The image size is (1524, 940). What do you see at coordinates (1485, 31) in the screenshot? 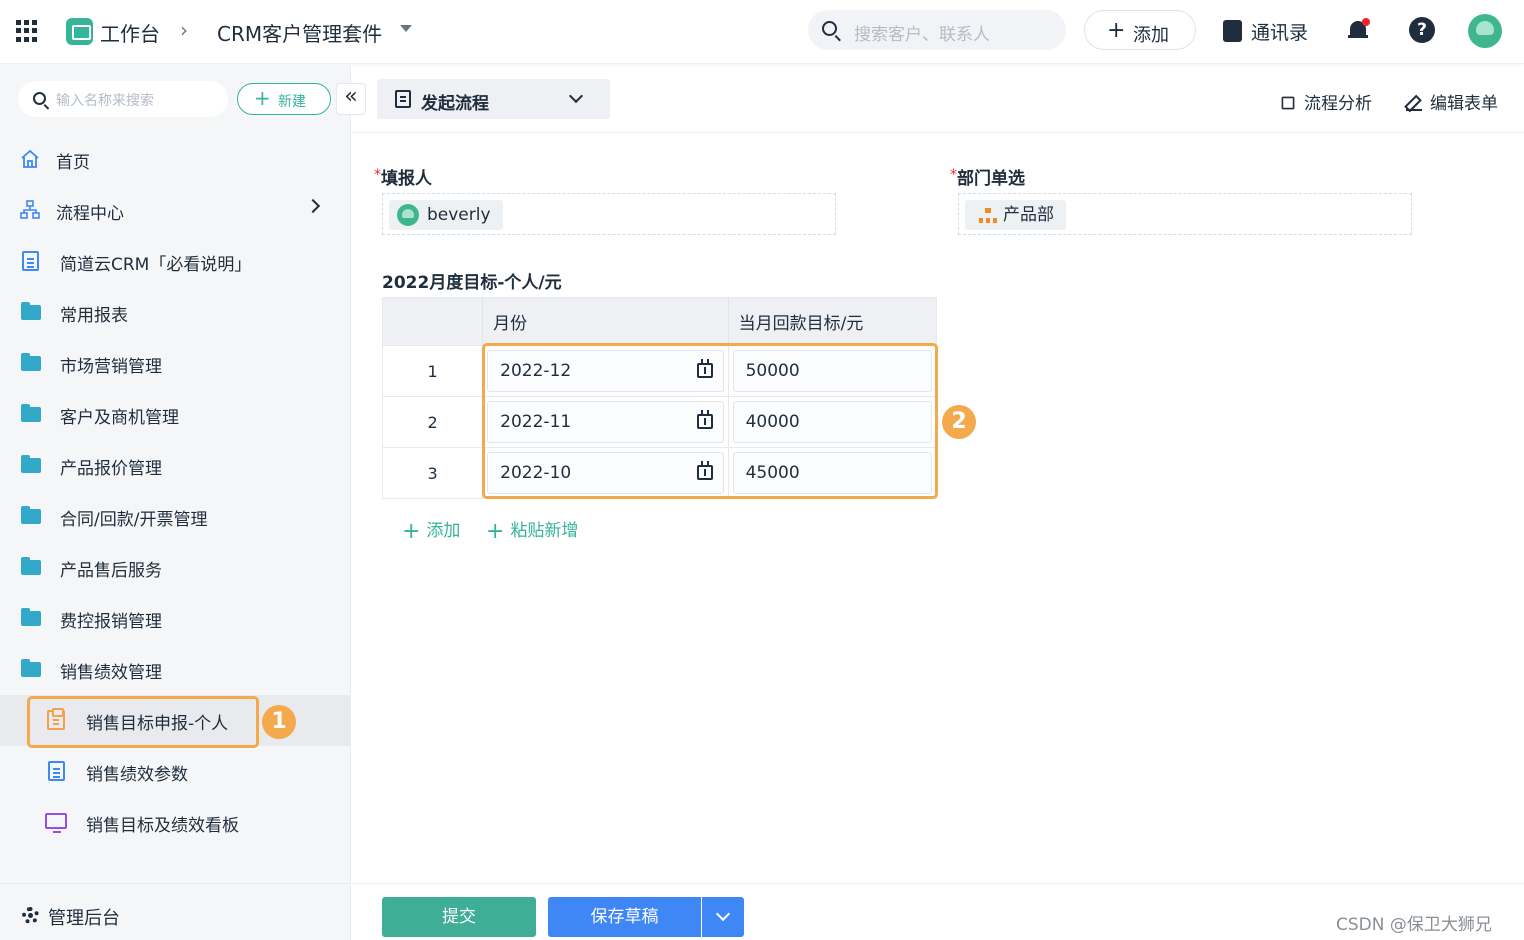
I see `user-avatar` at bounding box center [1485, 31].